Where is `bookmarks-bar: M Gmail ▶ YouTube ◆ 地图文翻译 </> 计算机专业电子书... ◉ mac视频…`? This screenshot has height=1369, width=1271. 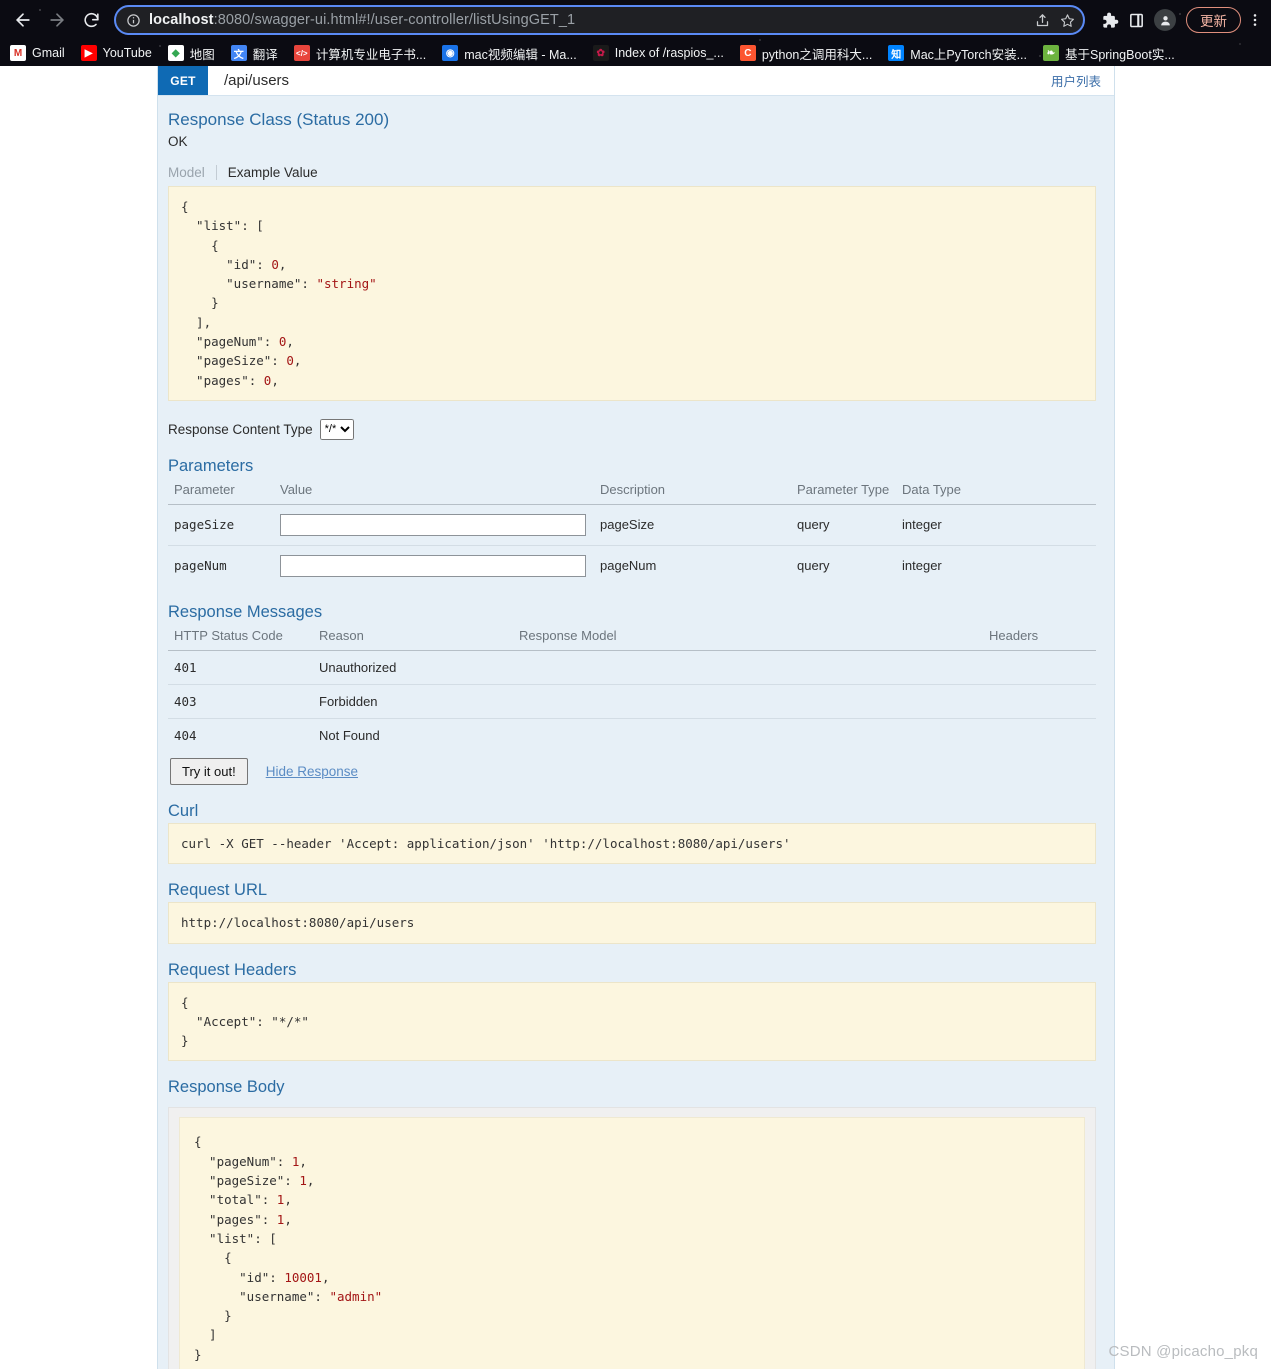
bookmarks-bar: M Gmail ▶ YouTube ◆ 地图文翻译 </> 计算机专业电子书... ◉ mac视频… is located at coordinates (635, 53).